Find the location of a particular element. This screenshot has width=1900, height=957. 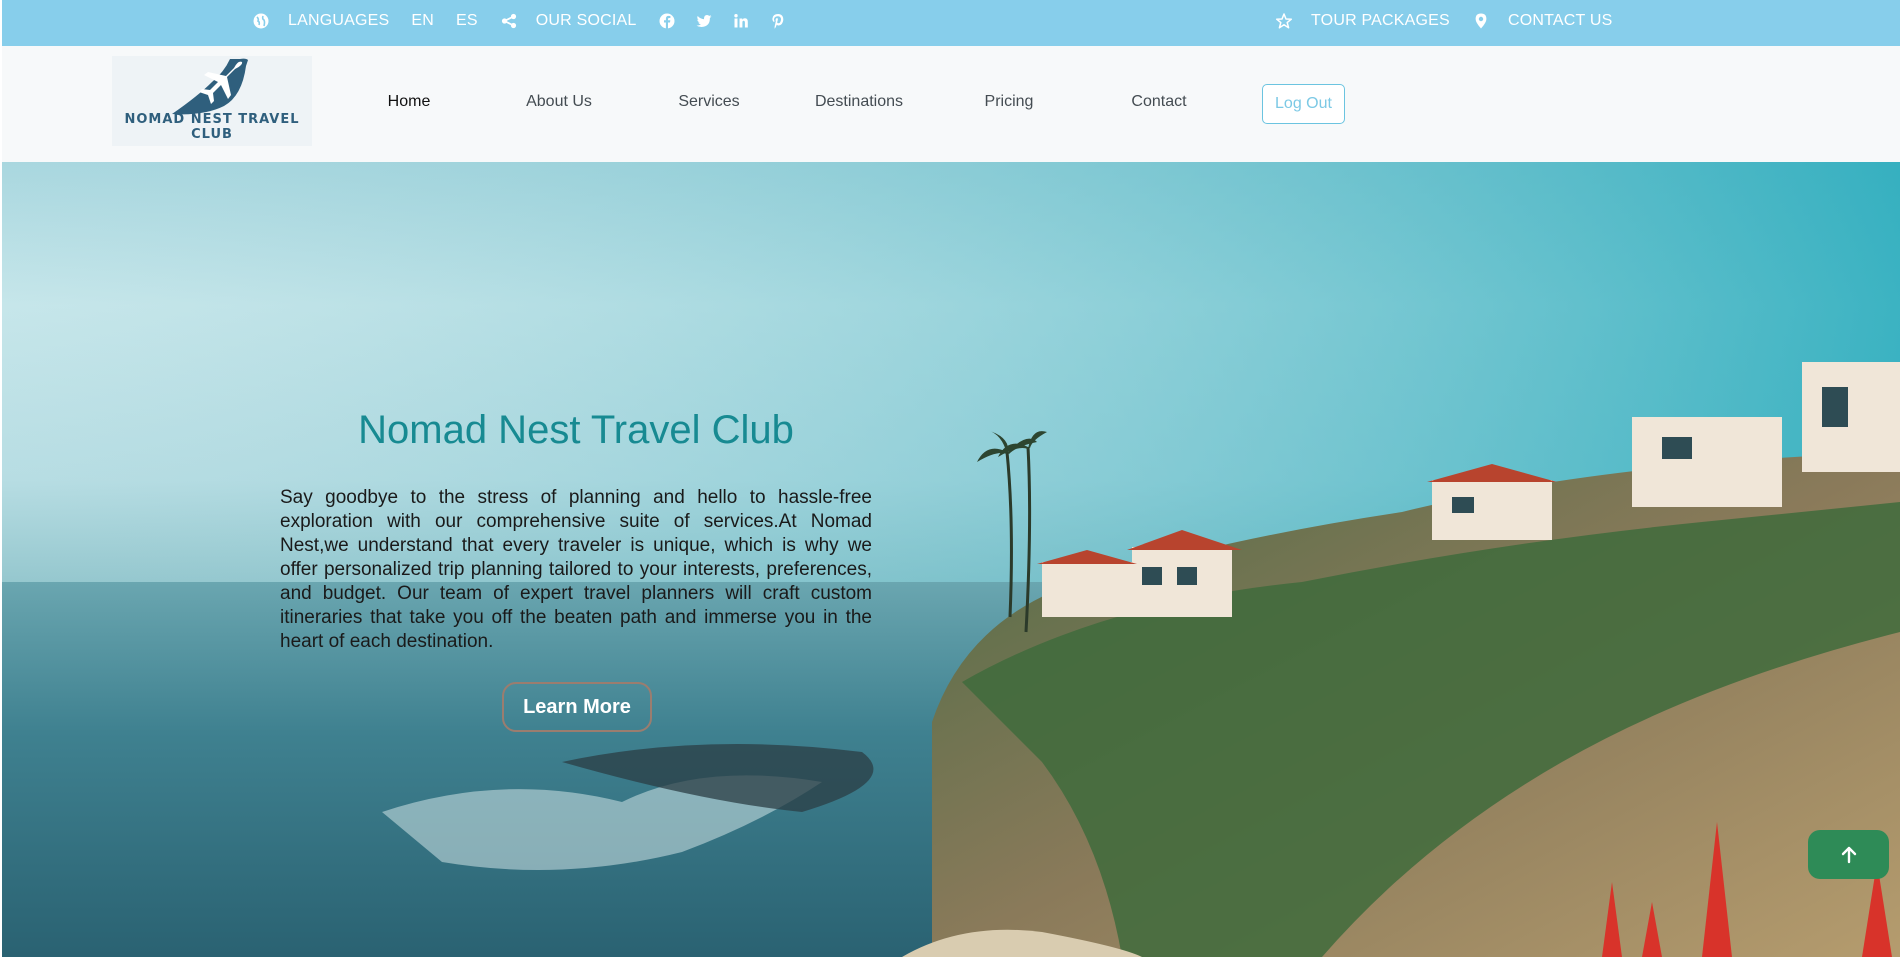

back-to-top-button is located at coordinates (1848, 854).